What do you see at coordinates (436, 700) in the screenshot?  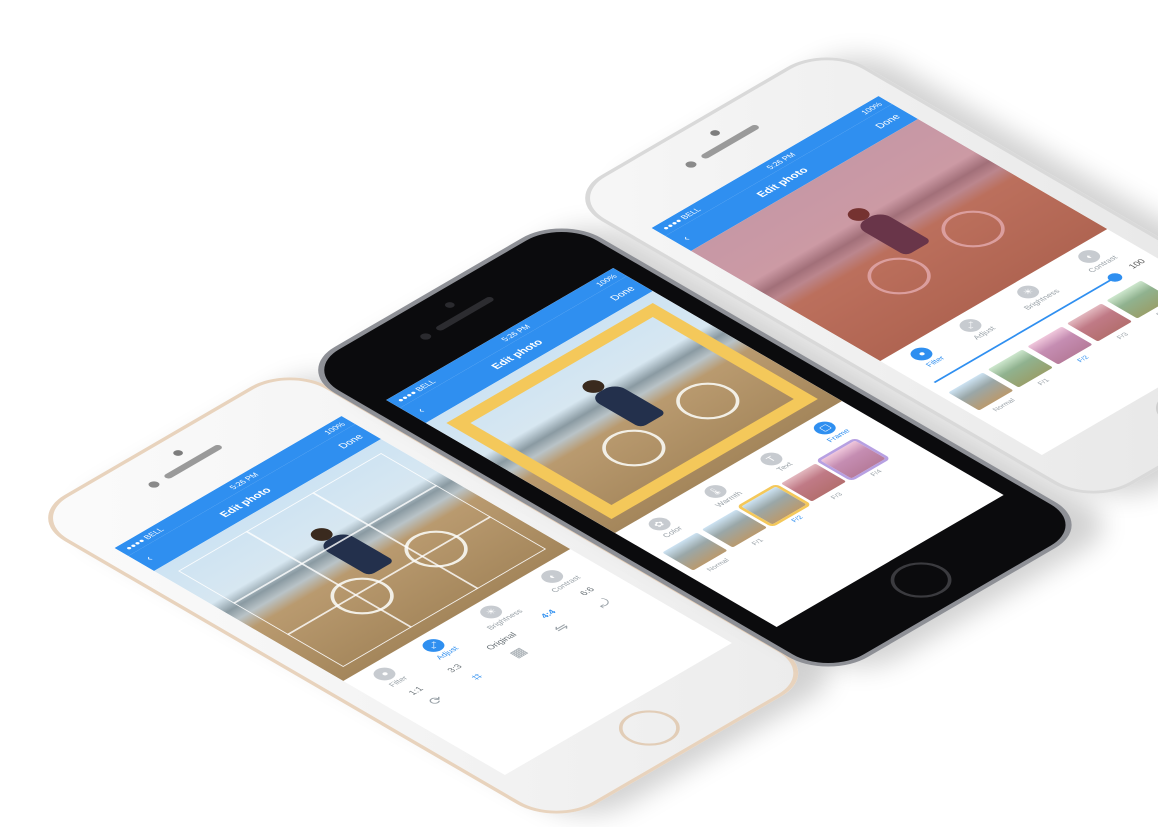 I see `rotate-icon: ⟳` at bounding box center [436, 700].